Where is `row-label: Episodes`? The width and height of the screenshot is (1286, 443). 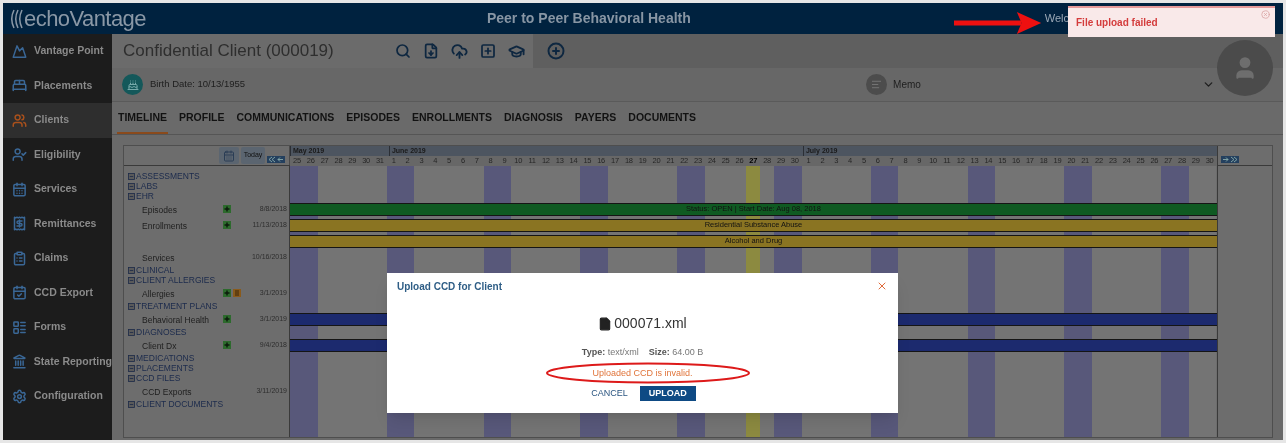
row-label: Episodes is located at coordinates (160, 210).